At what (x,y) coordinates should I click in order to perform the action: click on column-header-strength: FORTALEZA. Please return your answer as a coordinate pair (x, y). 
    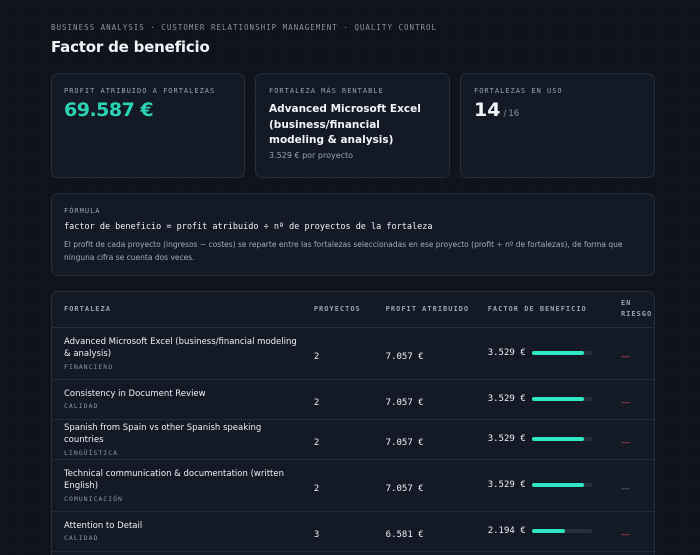
    Looking at the image, I should click on (177, 310).